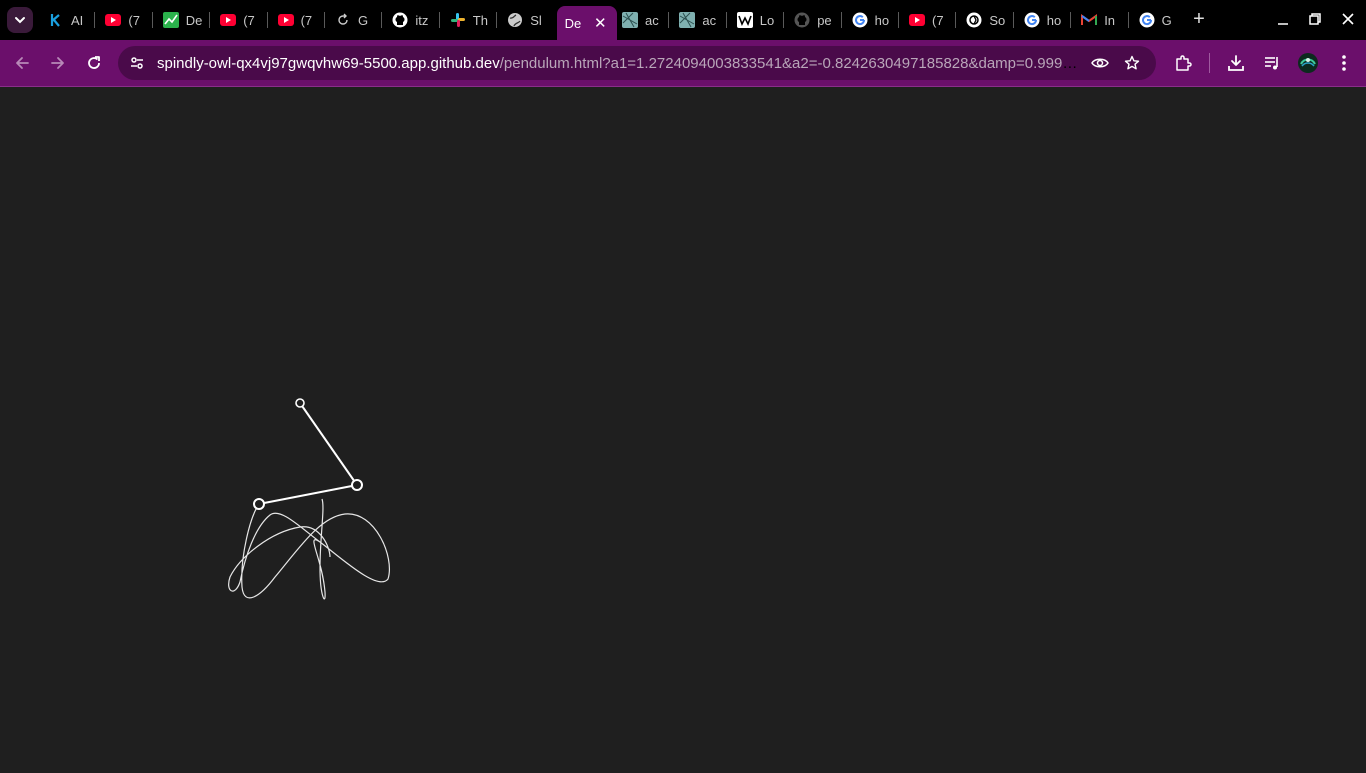 This screenshot has height=773, width=1366. What do you see at coordinates (1344, 63) in the screenshot?
I see `browser-menu-button` at bounding box center [1344, 63].